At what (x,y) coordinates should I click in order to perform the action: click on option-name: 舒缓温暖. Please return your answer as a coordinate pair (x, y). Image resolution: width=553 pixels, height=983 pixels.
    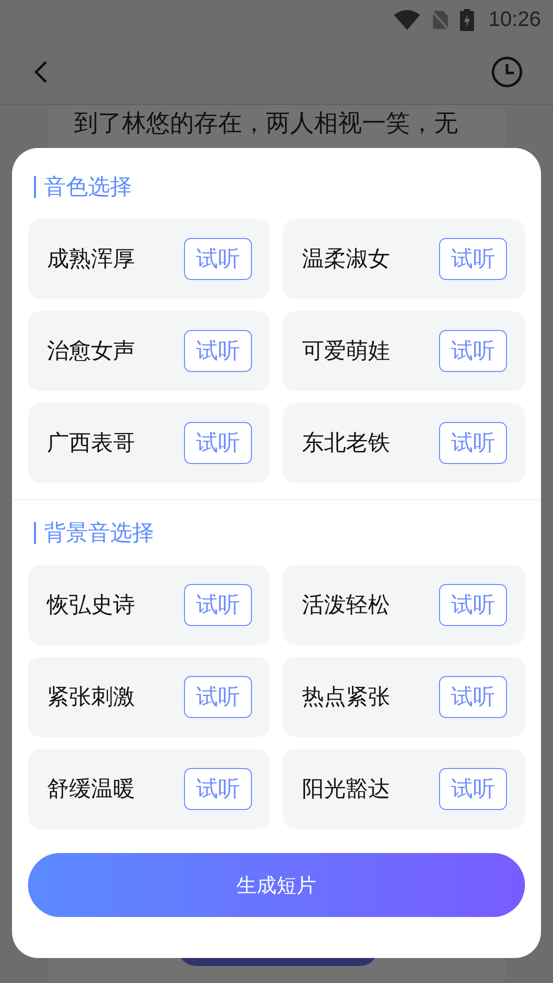
    Looking at the image, I should click on (91, 790).